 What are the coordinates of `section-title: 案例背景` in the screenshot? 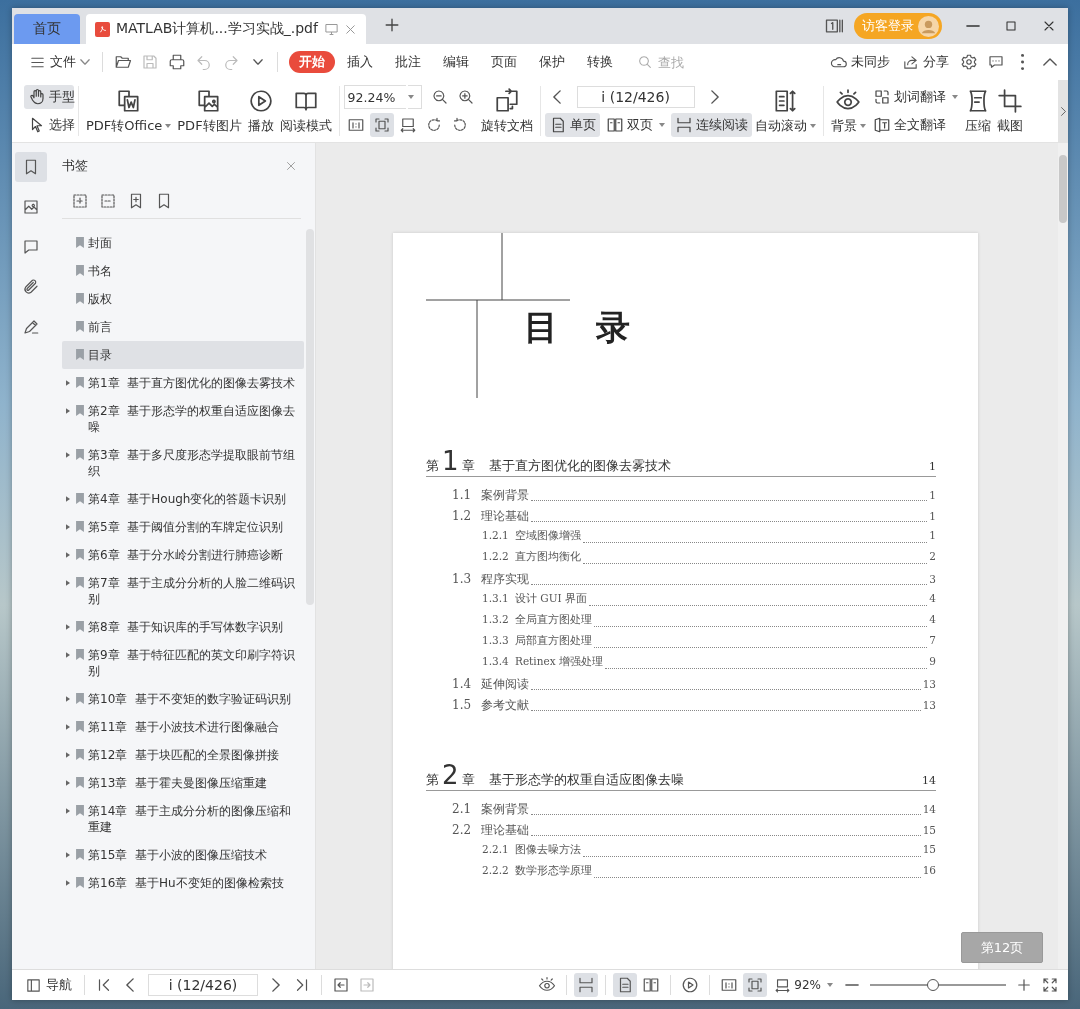 It's located at (505, 809).